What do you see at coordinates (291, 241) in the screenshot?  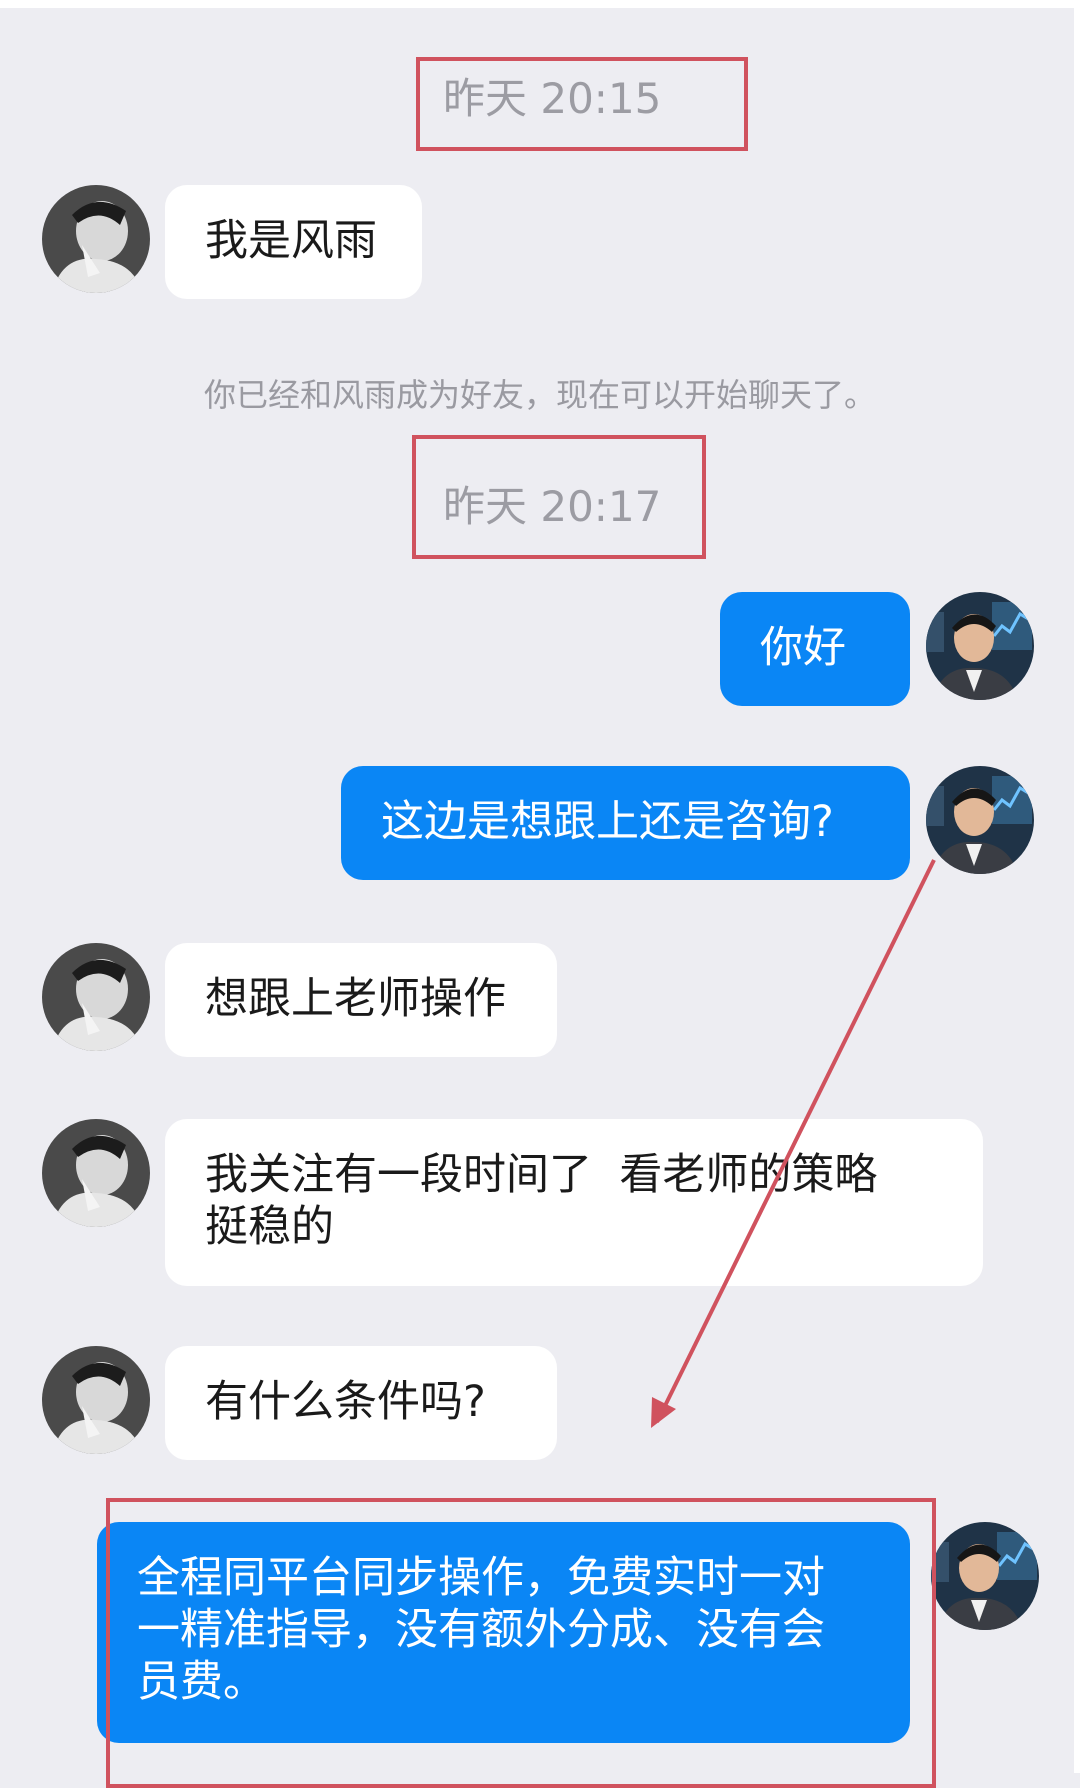 I see `message-text: 我是风雨` at bounding box center [291, 241].